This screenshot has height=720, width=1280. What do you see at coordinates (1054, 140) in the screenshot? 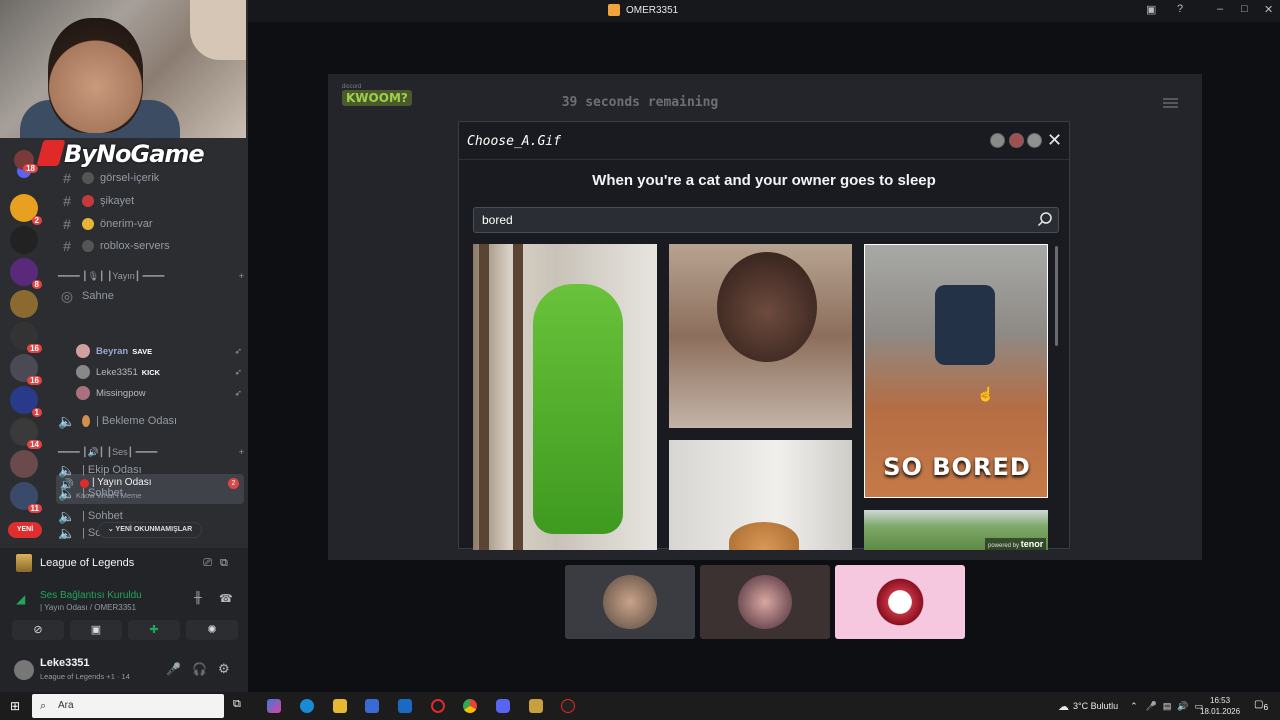
I see `close-icon: ✕` at bounding box center [1054, 140].